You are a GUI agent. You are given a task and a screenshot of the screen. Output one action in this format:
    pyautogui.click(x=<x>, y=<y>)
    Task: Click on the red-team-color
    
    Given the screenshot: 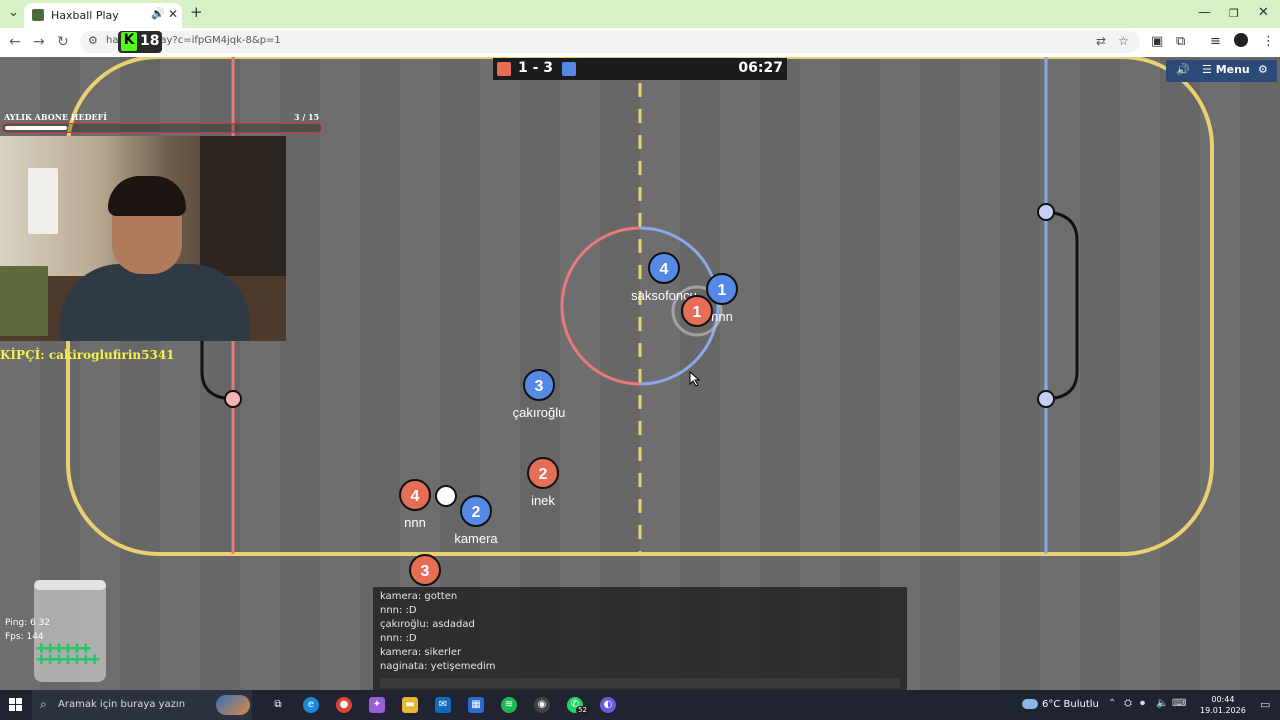 What is the action you would take?
    pyautogui.click(x=504, y=69)
    